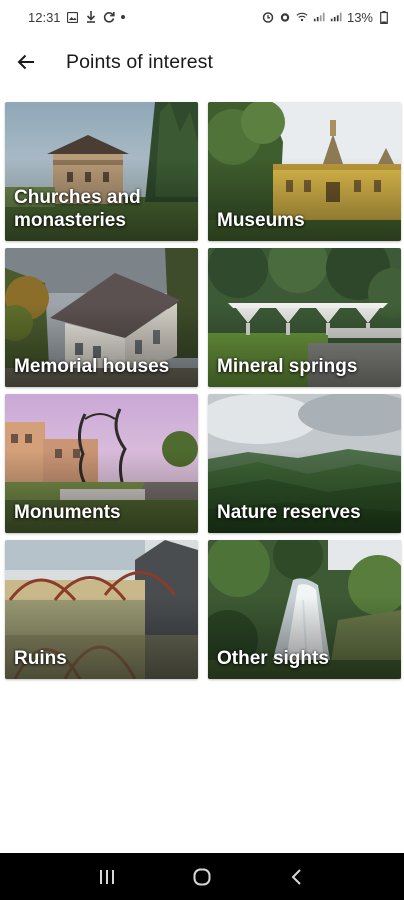 This screenshot has width=404, height=900. What do you see at coordinates (319, 17) in the screenshot?
I see `signal-1-icon` at bounding box center [319, 17].